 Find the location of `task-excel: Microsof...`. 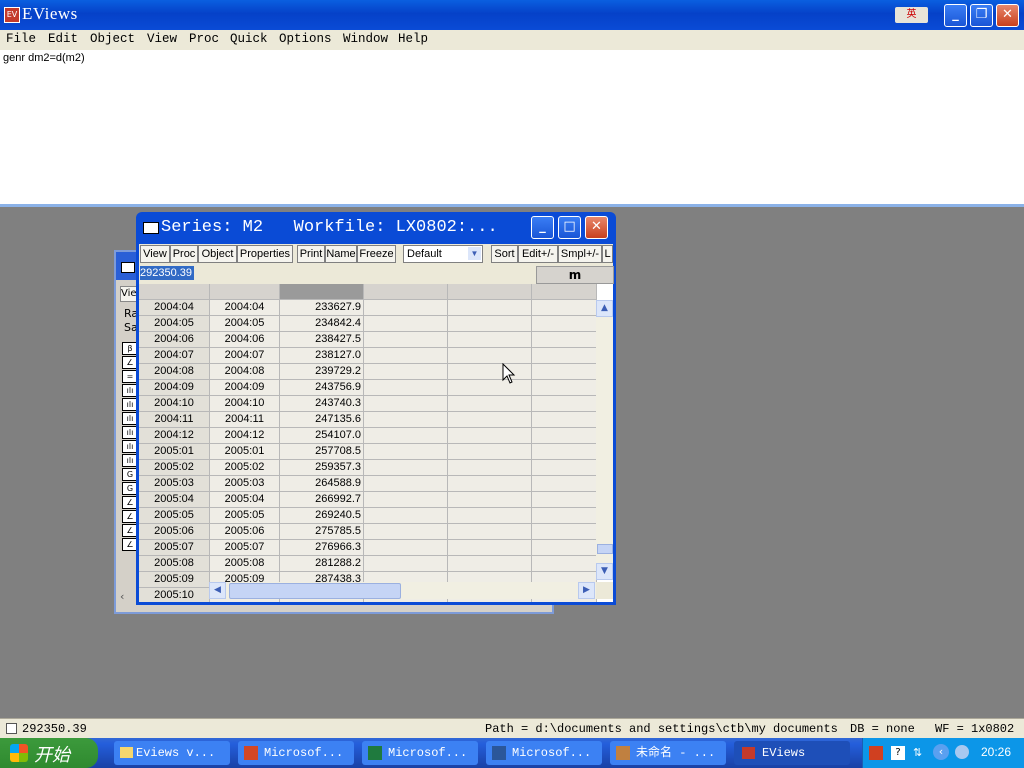

task-excel: Microsof... is located at coordinates (420, 753).